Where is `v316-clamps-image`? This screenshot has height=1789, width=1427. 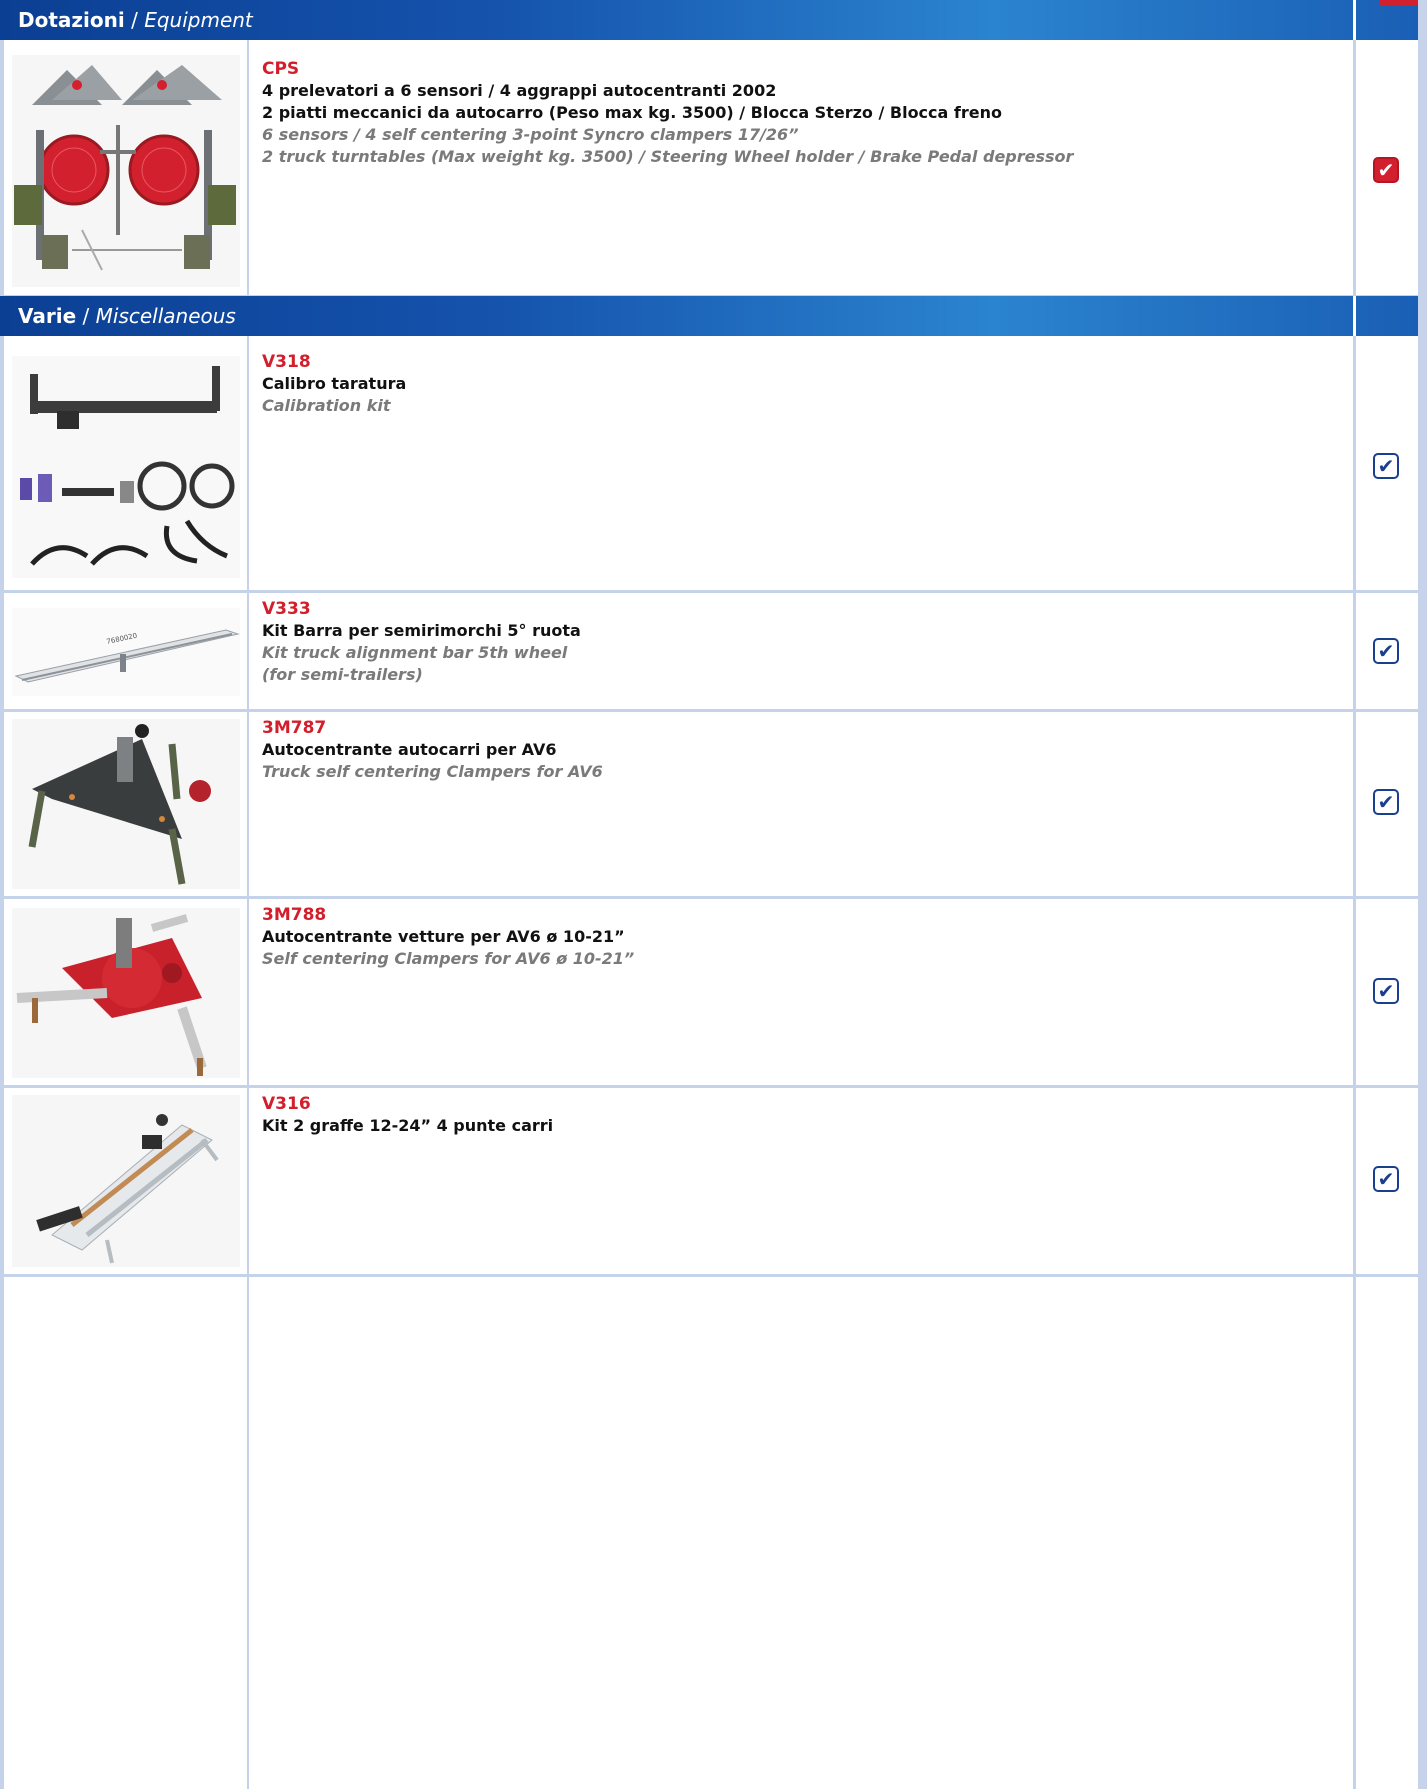
v316-clamps-image is located at coordinates (126, 1181).